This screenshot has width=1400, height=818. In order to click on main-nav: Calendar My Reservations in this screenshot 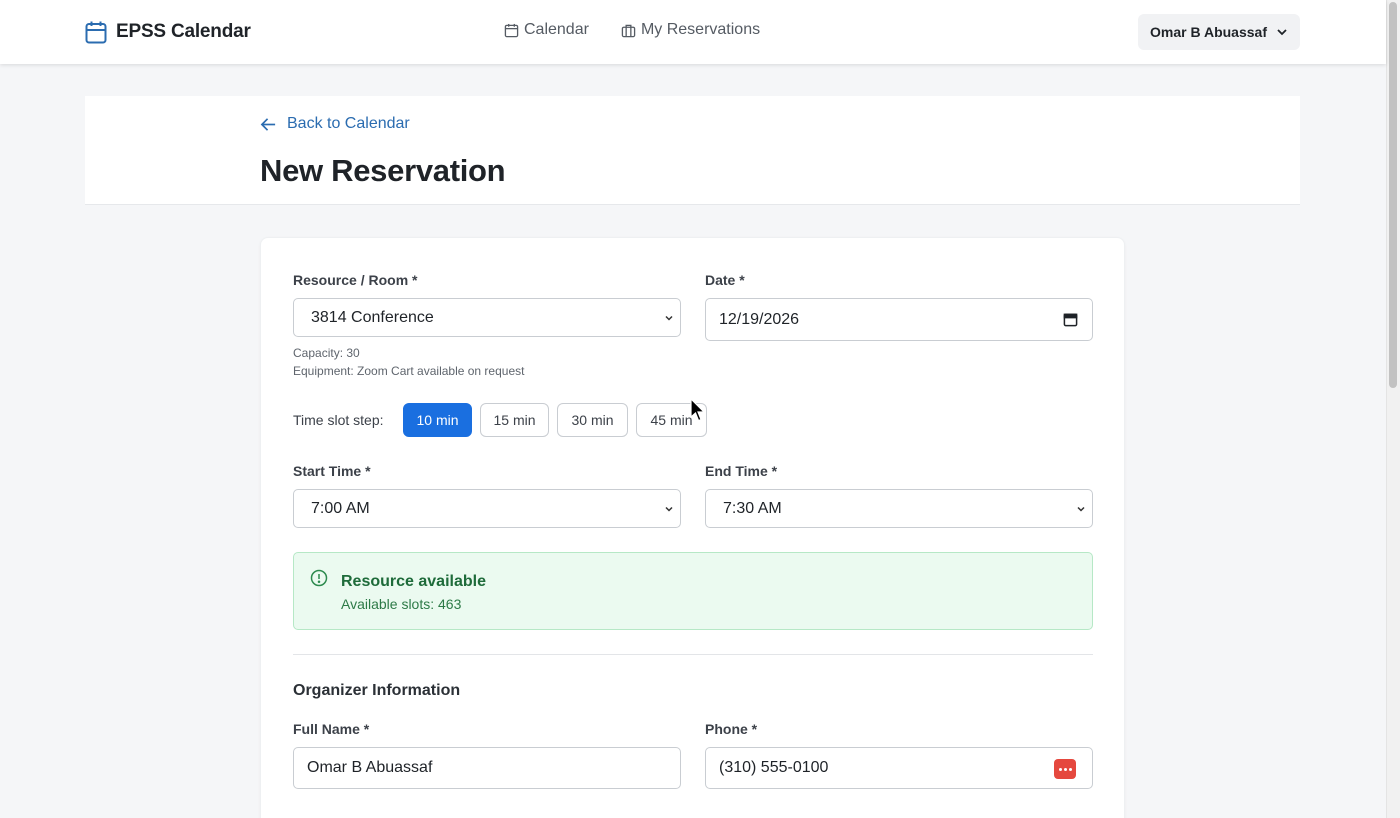, I will do `click(632, 30)`.